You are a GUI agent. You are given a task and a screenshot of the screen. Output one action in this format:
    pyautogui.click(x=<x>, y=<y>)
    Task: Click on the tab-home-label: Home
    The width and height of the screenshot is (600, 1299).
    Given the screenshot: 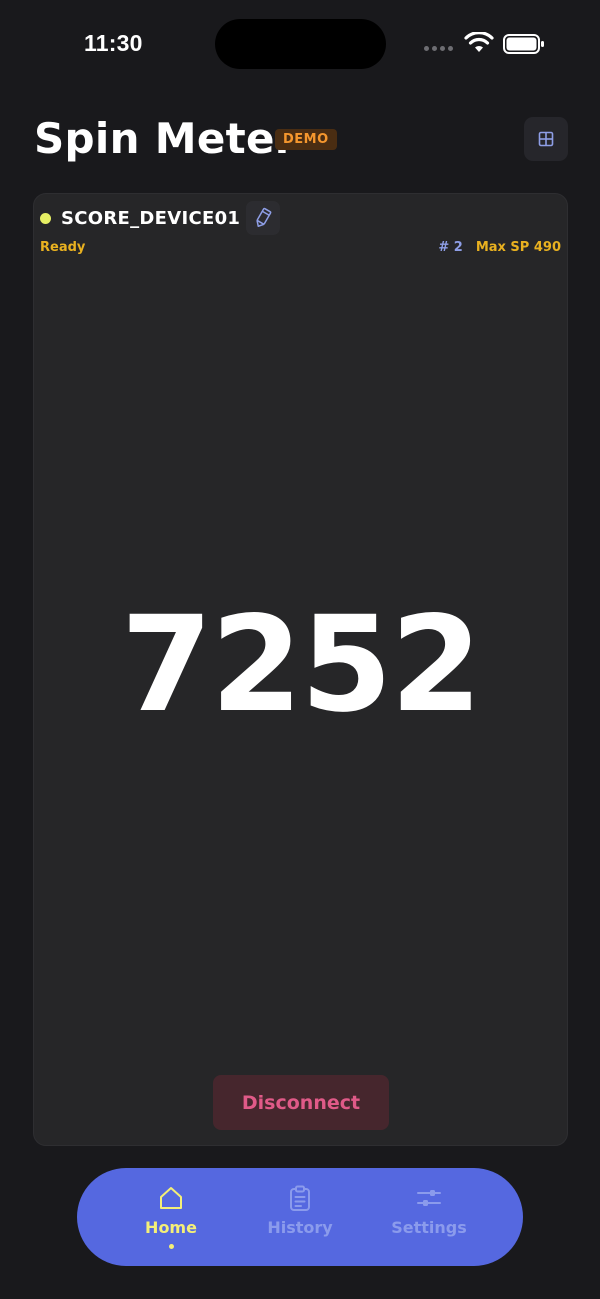 What is the action you would take?
    pyautogui.click(x=171, y=1227)
    